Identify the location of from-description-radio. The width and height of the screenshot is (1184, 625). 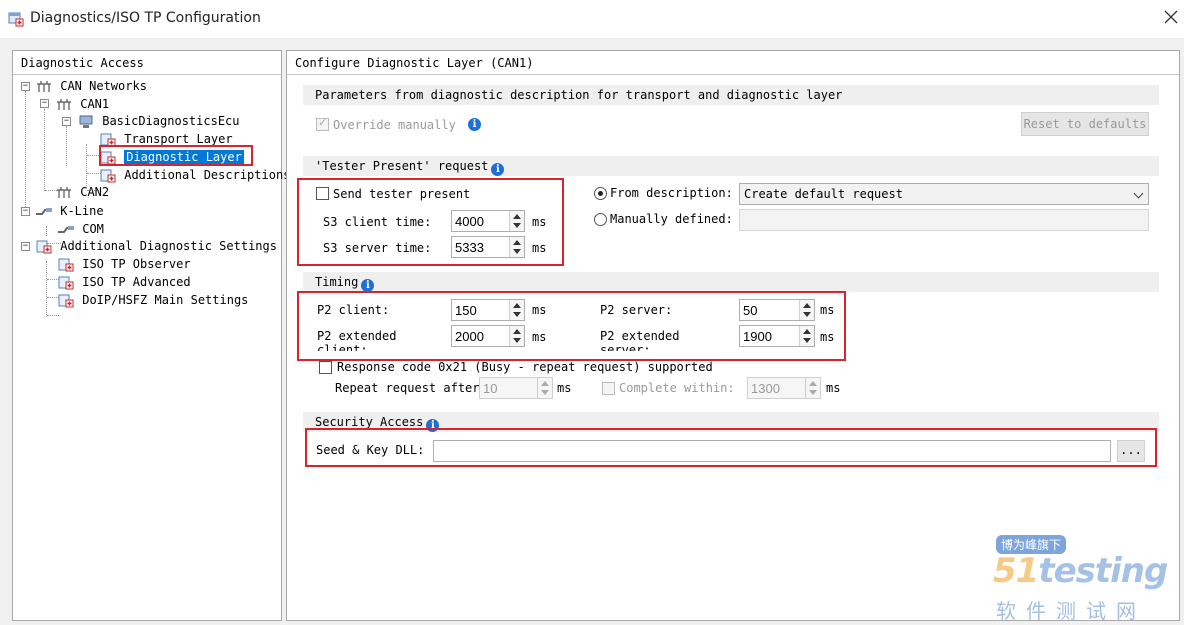
(600, 193).